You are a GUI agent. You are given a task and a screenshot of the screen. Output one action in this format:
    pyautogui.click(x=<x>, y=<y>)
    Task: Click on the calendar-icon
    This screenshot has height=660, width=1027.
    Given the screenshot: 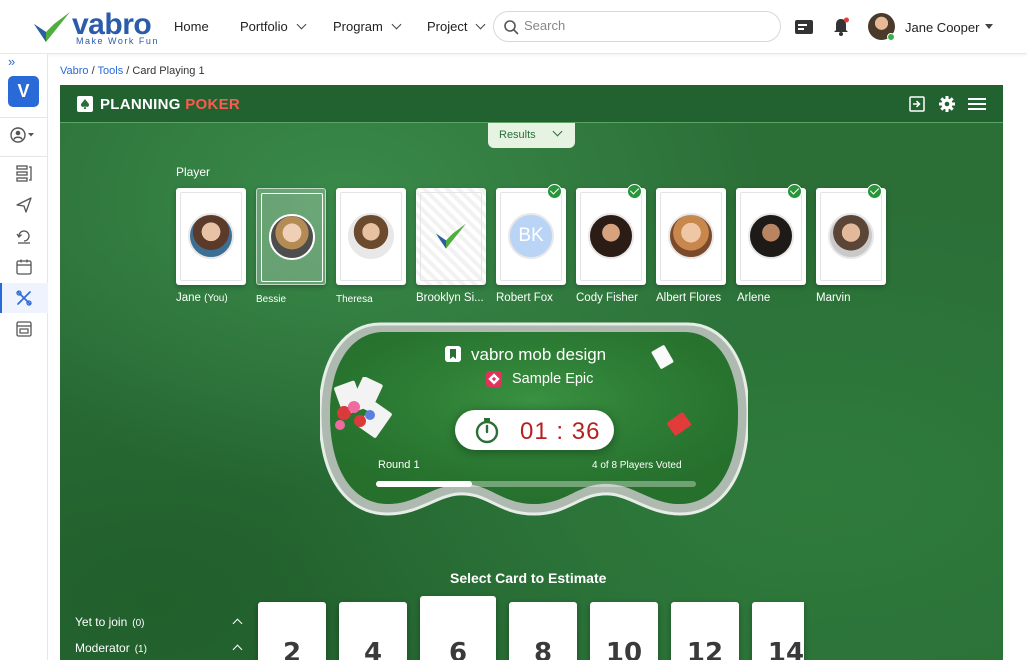 What is the action you would take?
    pyautogui.click(x=24, y=267)
    